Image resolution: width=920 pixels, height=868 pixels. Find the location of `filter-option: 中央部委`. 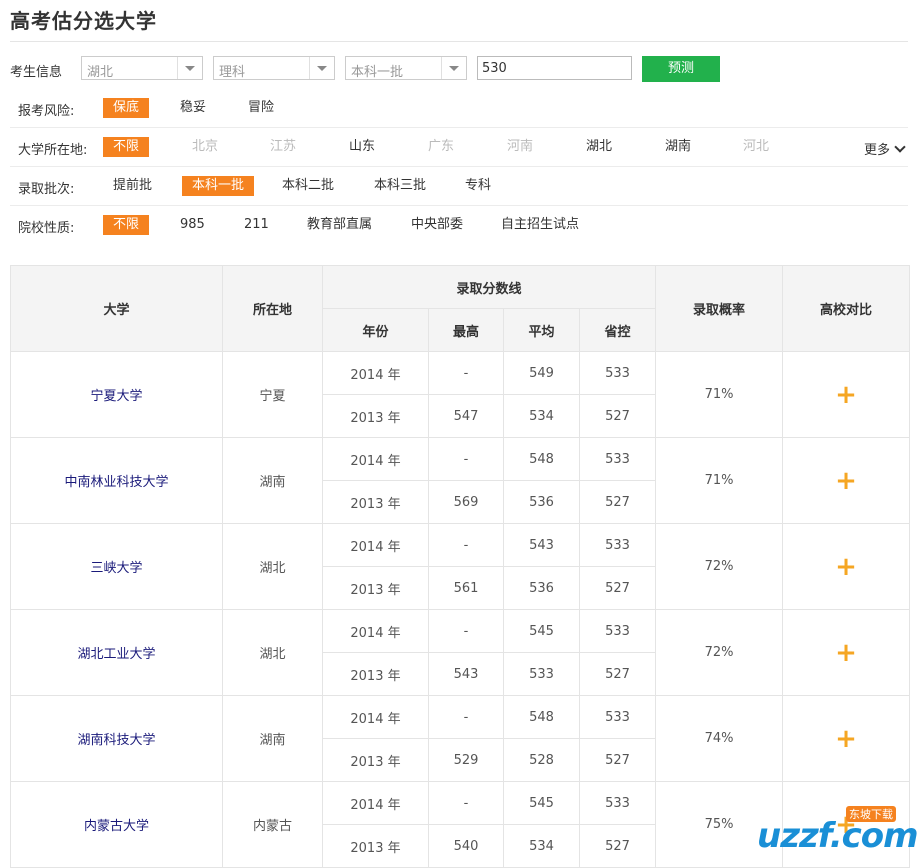

filter-option: 中央部委 is located at coordinates (437, 225).